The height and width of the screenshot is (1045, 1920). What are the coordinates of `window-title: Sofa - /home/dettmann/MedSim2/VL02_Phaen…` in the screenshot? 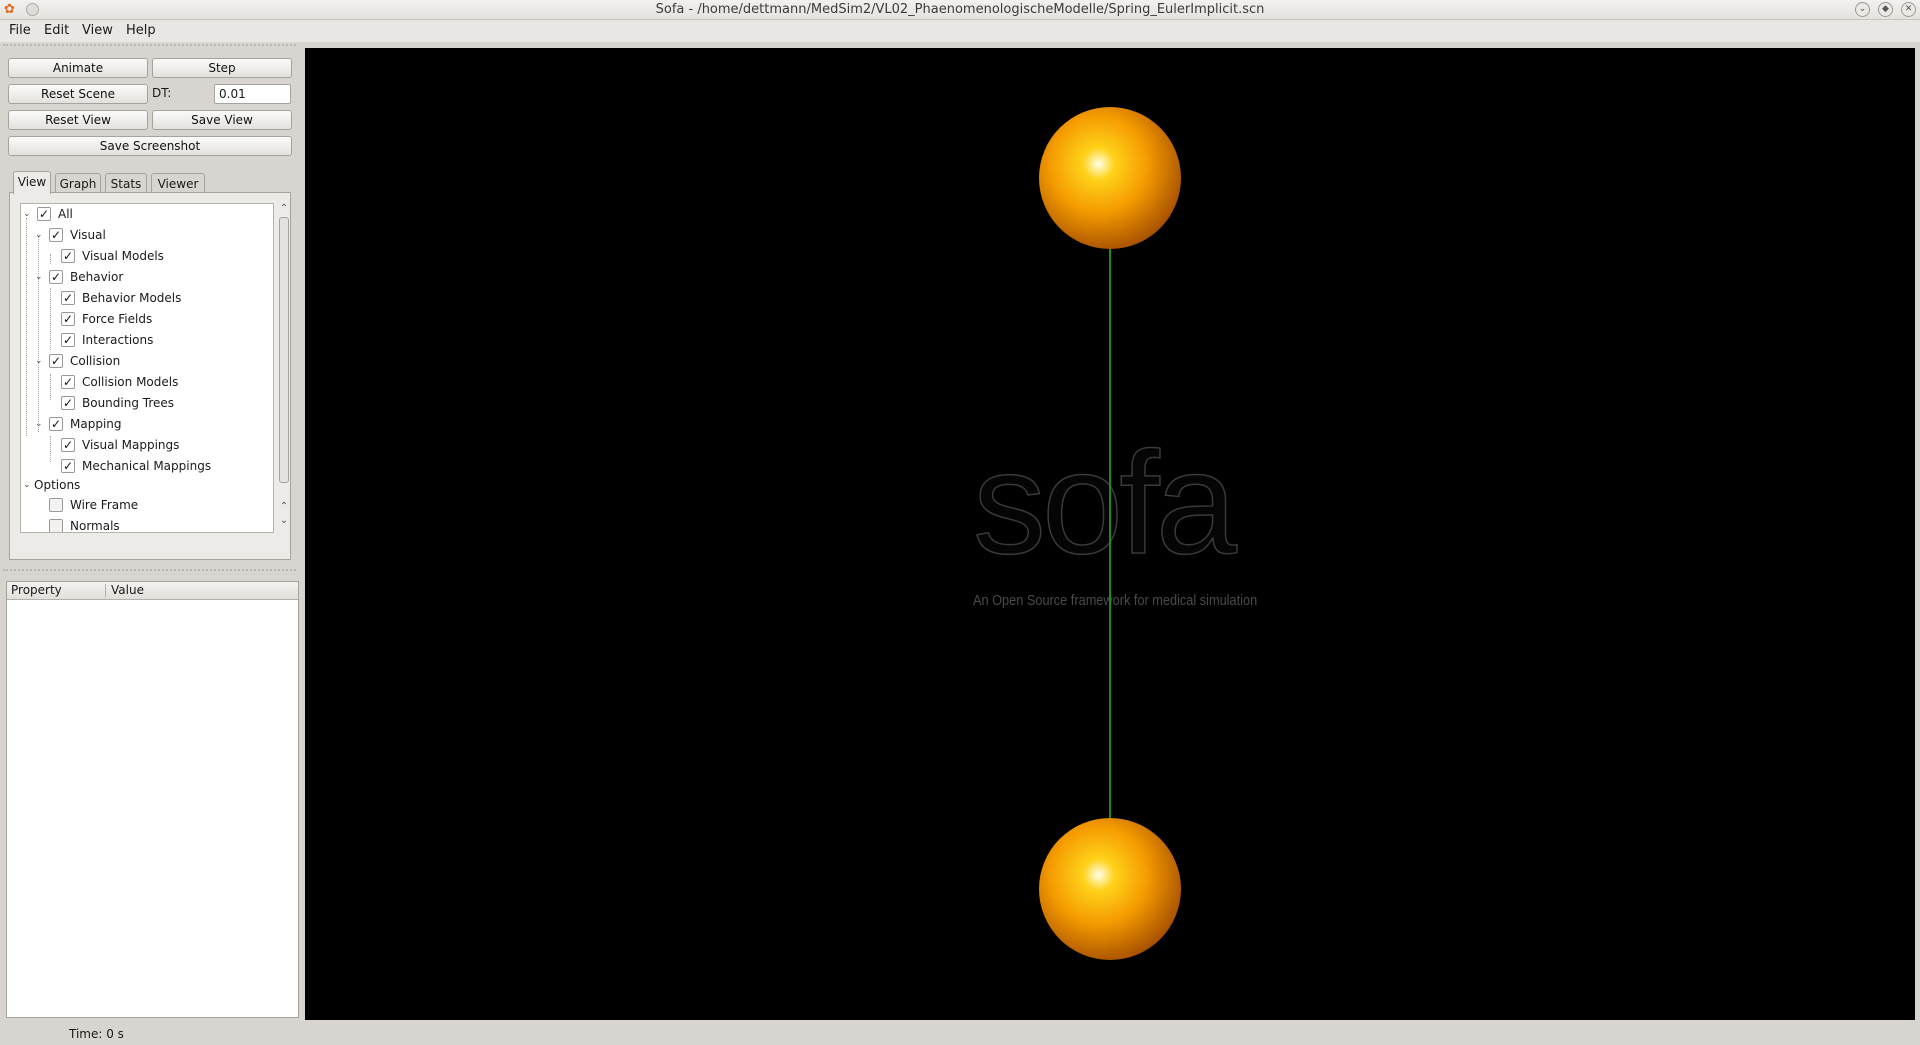 It's located at (960, 9).